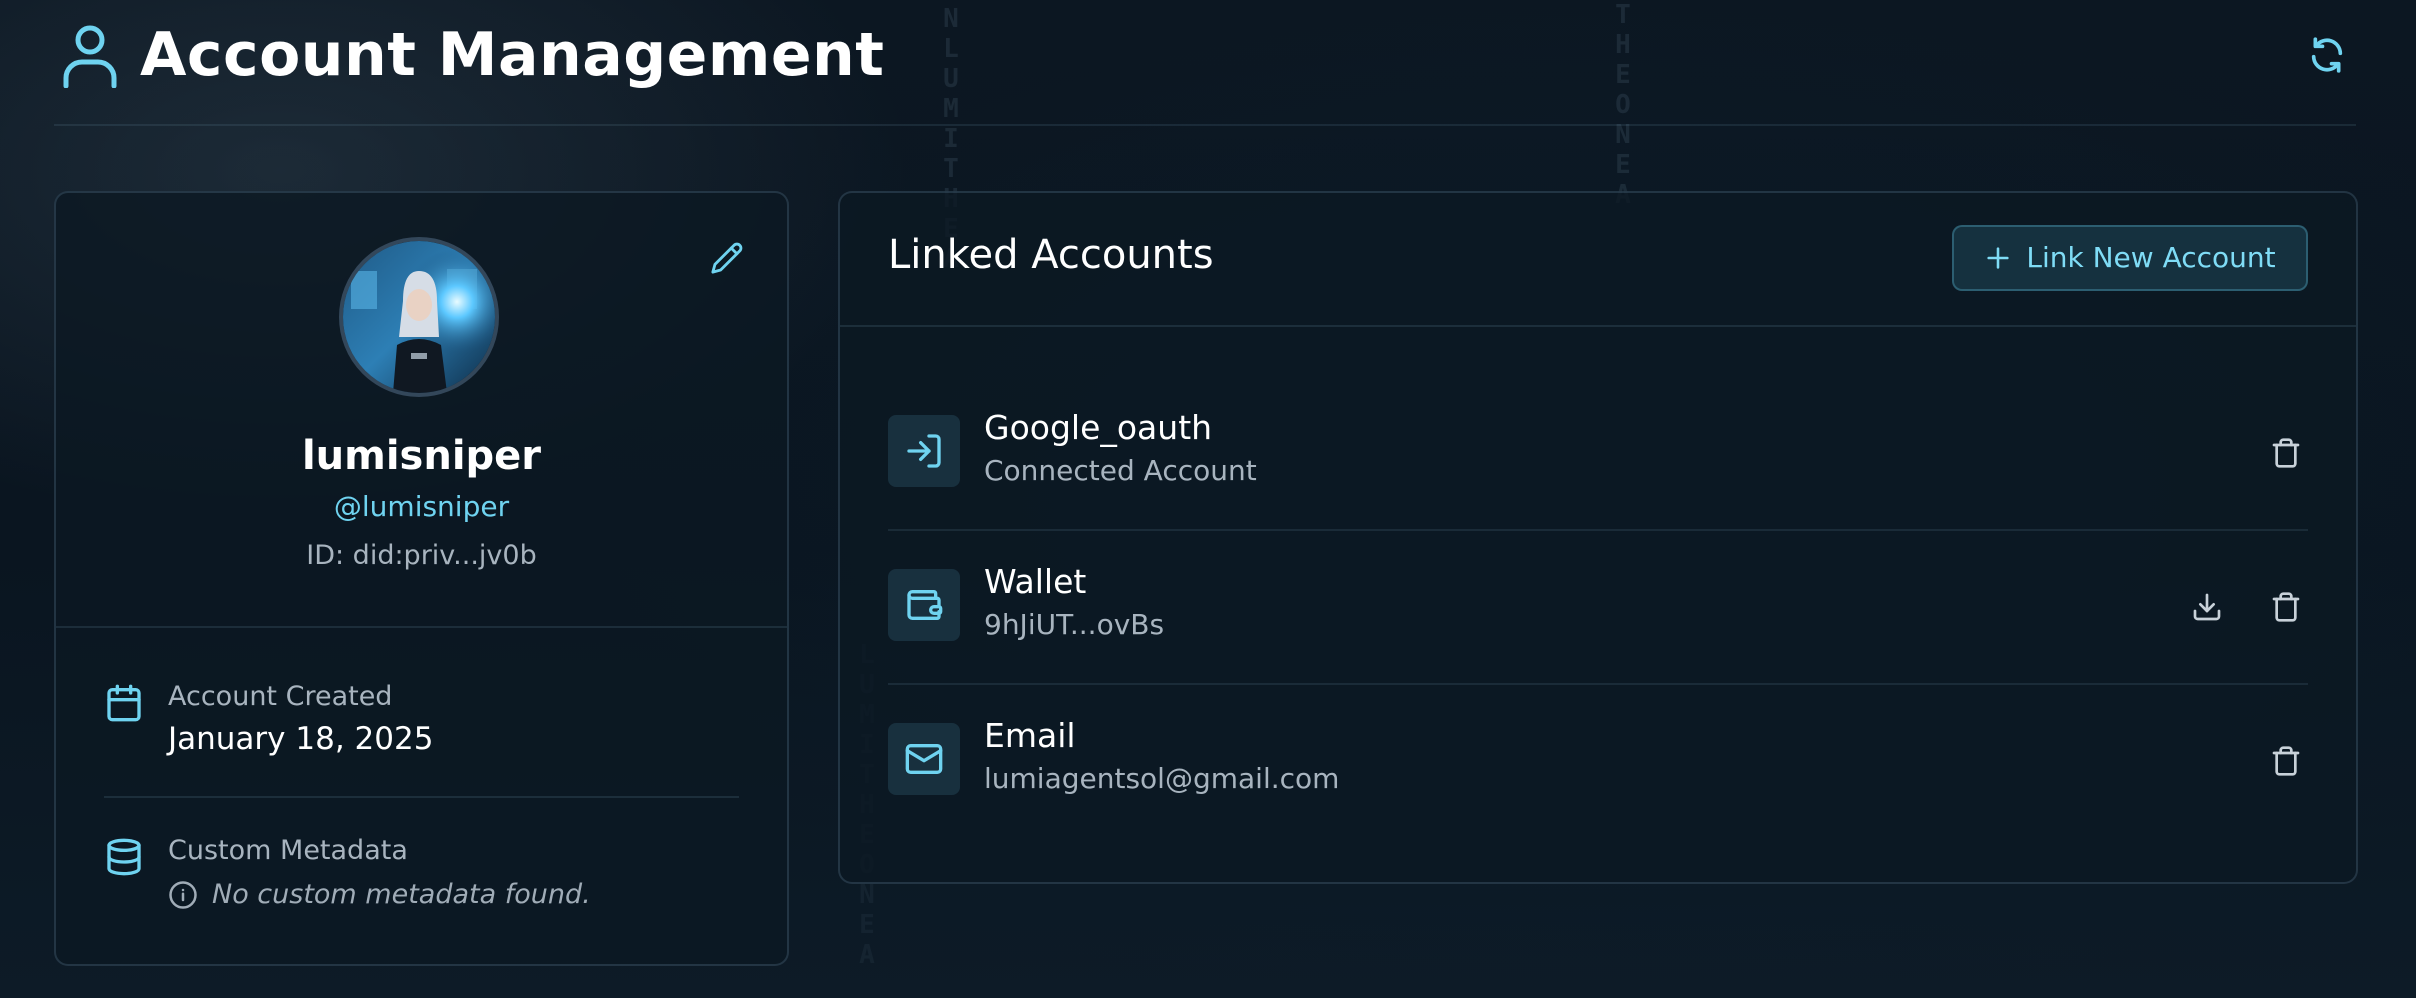 Image resolution: width=2416 pixels, height=998 pixels. Describe the element at coordinates (401, 894) in the screenshot. I see `empty-metadata-text: No custom metadata found.` at that location.